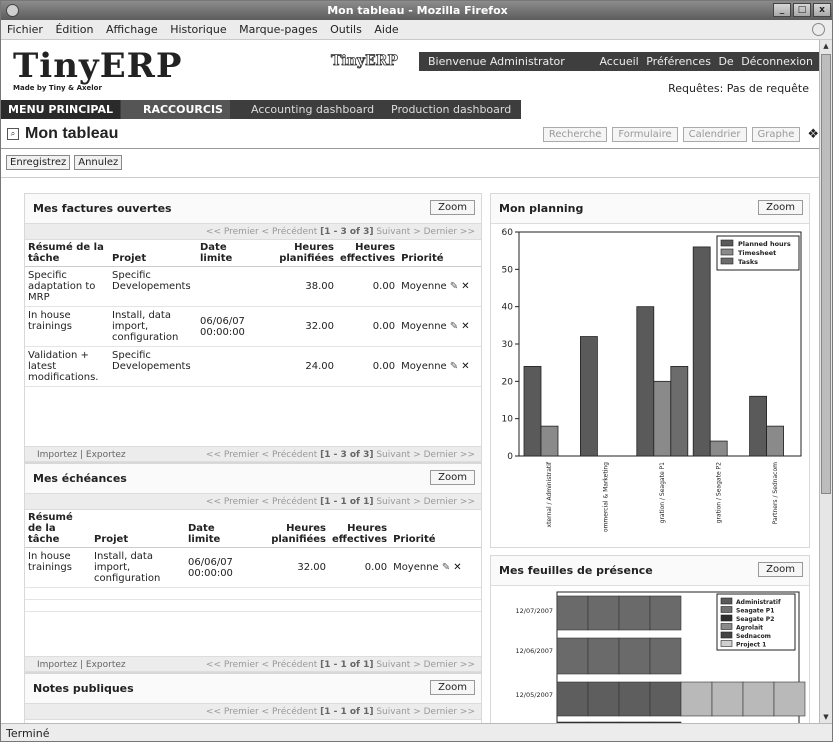 This screenshot has height=742, width=833. Describe the element at coordinates (738, 88) in the screenshot. I see `requests-status: Requêtes: Pas de requête` at that location.